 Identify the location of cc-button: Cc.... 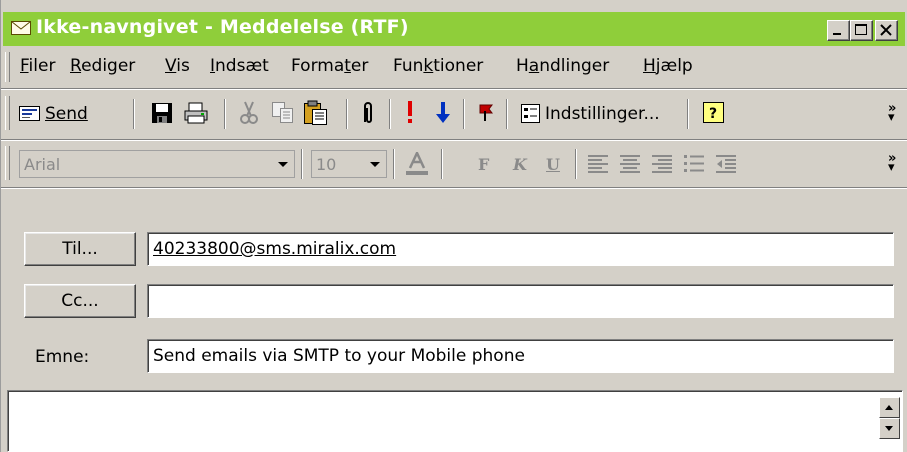
(80, 301).